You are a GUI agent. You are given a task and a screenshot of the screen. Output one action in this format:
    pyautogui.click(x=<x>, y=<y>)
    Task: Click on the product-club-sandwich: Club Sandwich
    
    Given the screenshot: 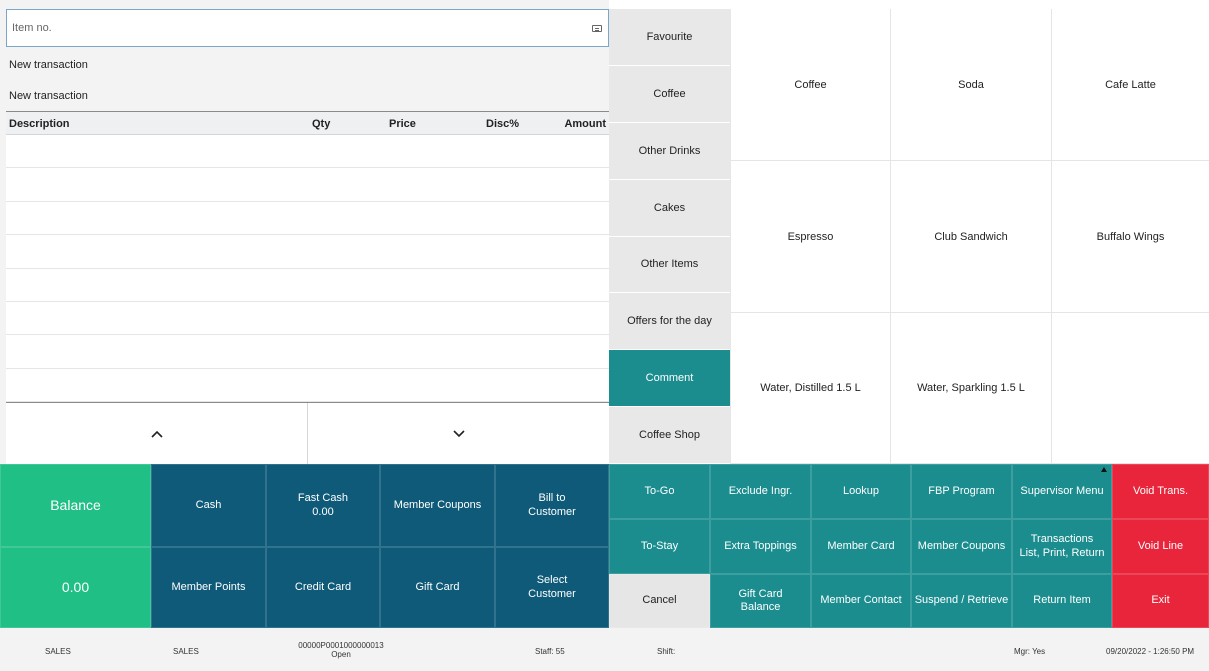 What is the action you would take?
    pyautogui.click(x=971, y=237)
    